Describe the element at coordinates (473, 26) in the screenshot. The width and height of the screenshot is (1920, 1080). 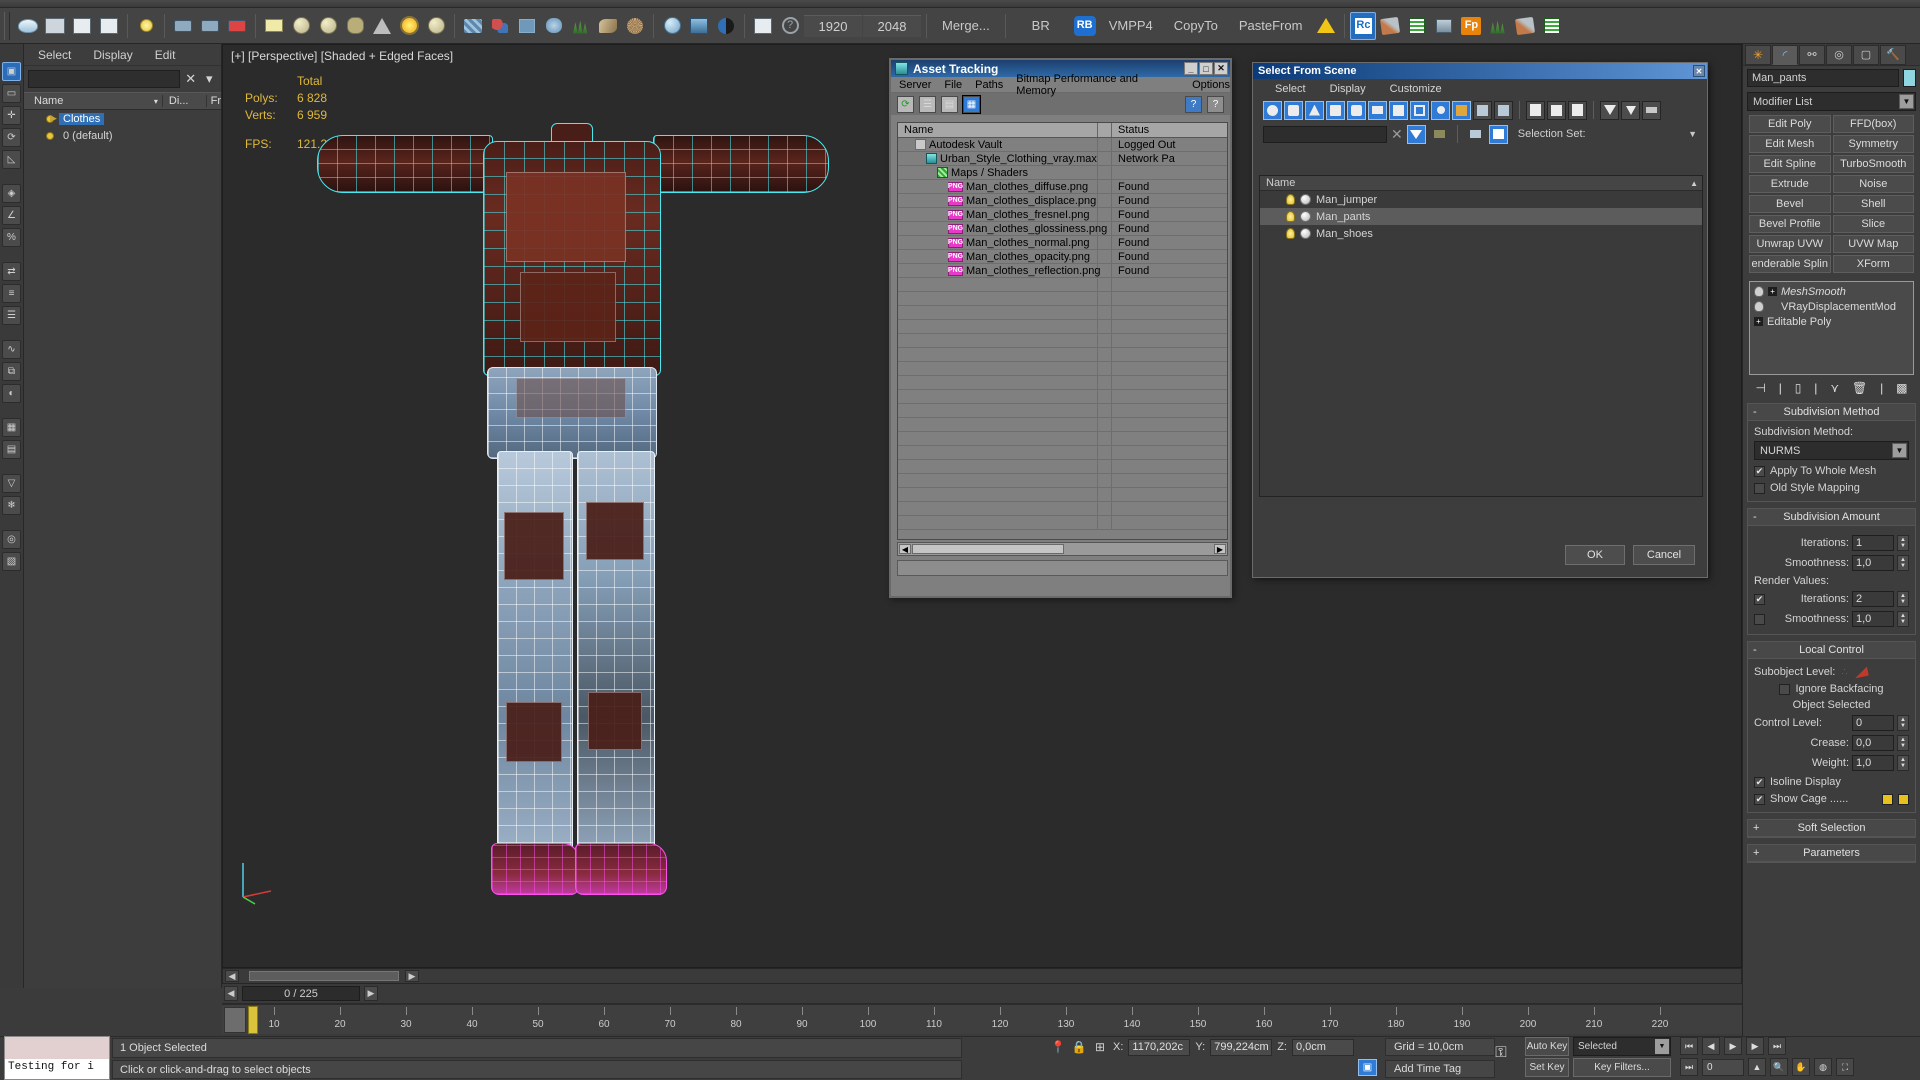
I see `array-icon` at that location.